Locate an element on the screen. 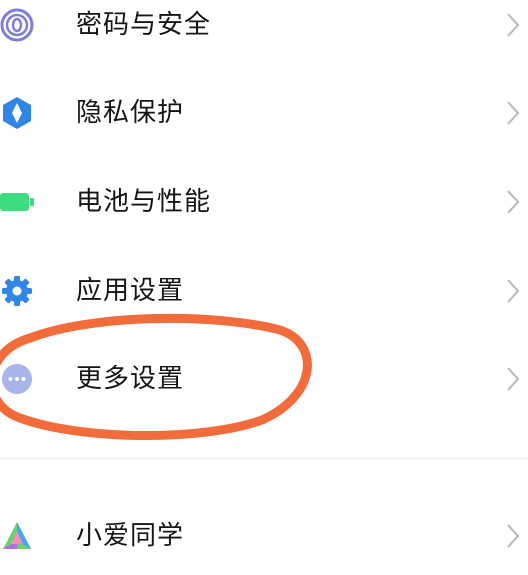 The image size is (528, 575). battery-icon is located at coordinates (17, 202).